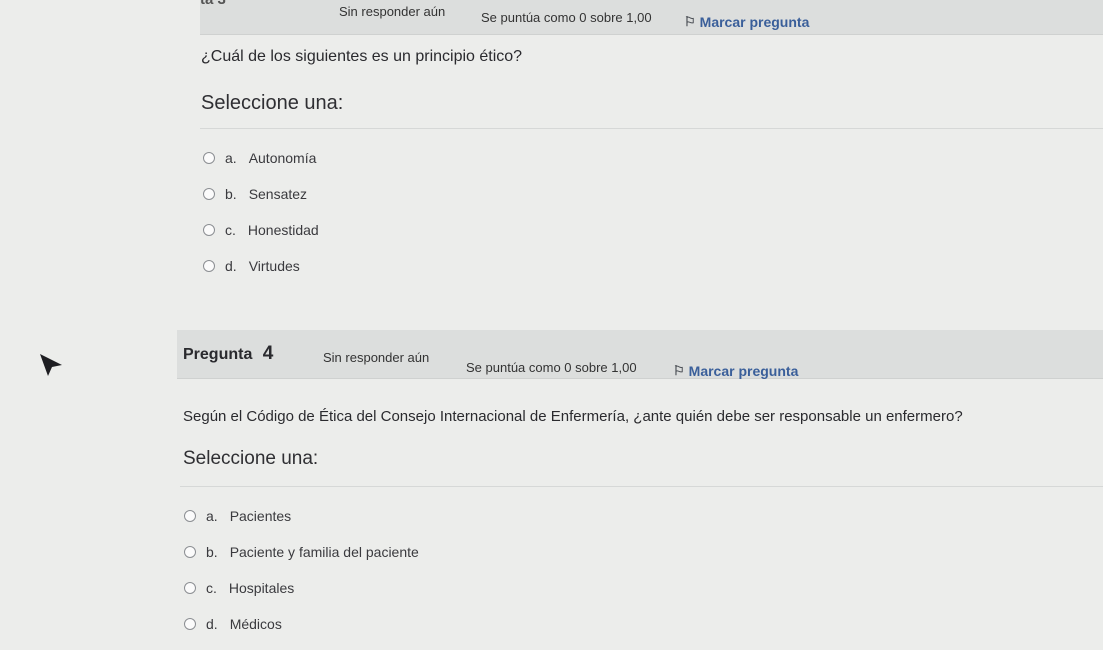 The height and width of the screenshot is (650, 1103). What do you see at coordinates (261, 588) in the screenshot?
I see `option-label: Hospitales` at bounding box center [261, 588].